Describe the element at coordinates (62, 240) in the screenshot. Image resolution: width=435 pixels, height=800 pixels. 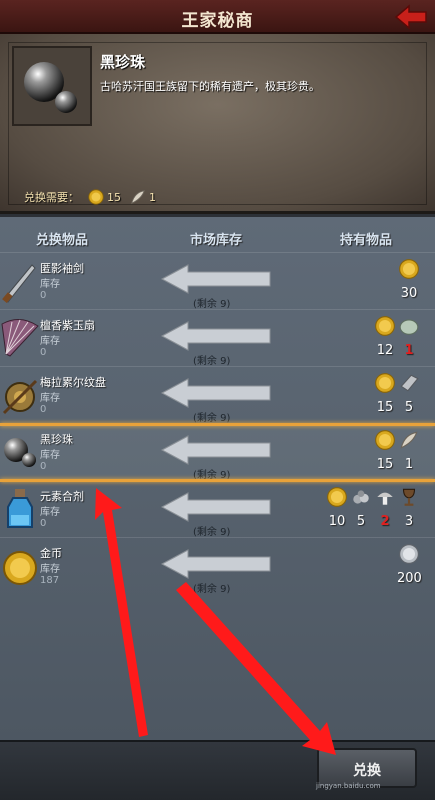
I see `header-item: 兑换物品` at that location.